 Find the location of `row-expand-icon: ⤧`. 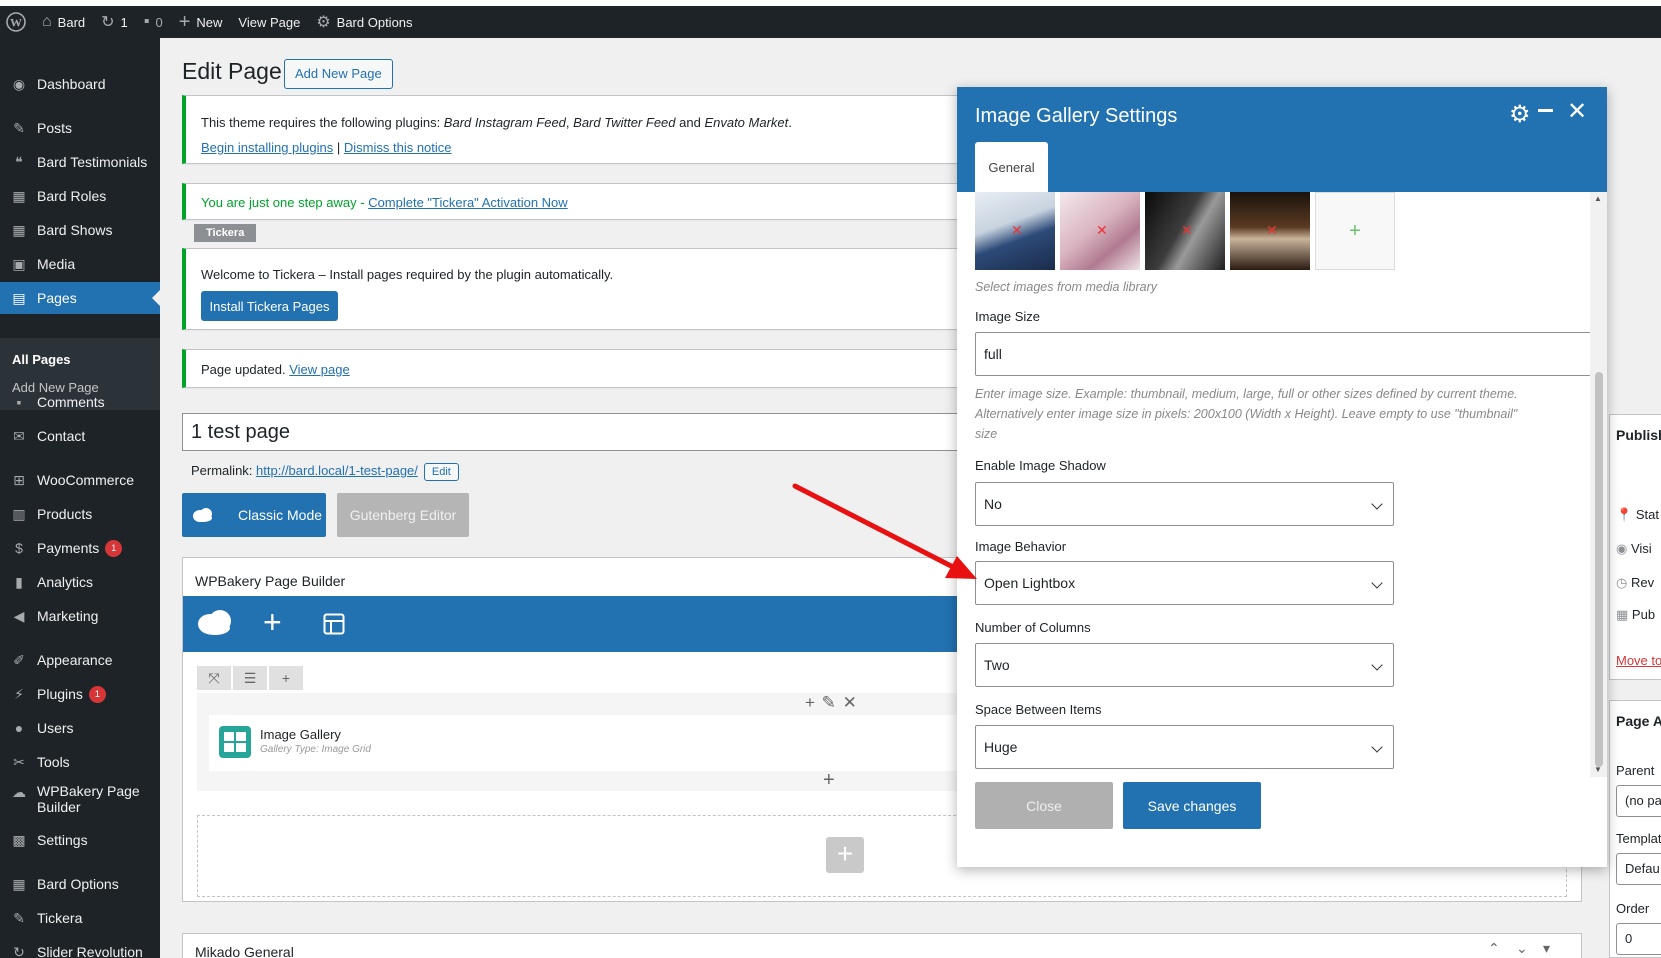

row-expand-icon: ⤧ is located at coordinates (214, 678).